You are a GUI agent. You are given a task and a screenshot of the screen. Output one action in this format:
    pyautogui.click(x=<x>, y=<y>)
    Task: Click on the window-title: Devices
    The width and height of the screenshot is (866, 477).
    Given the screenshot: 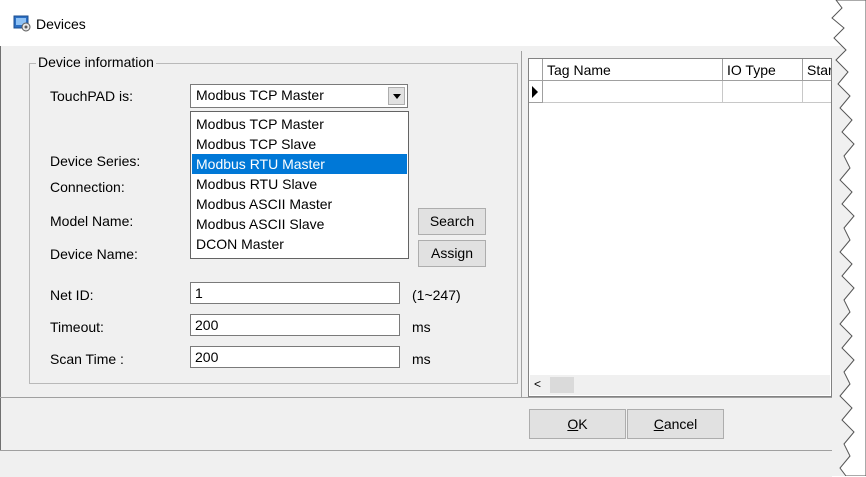 What is the action you would take?
    pyautogui.click(x=61, y=24)
    